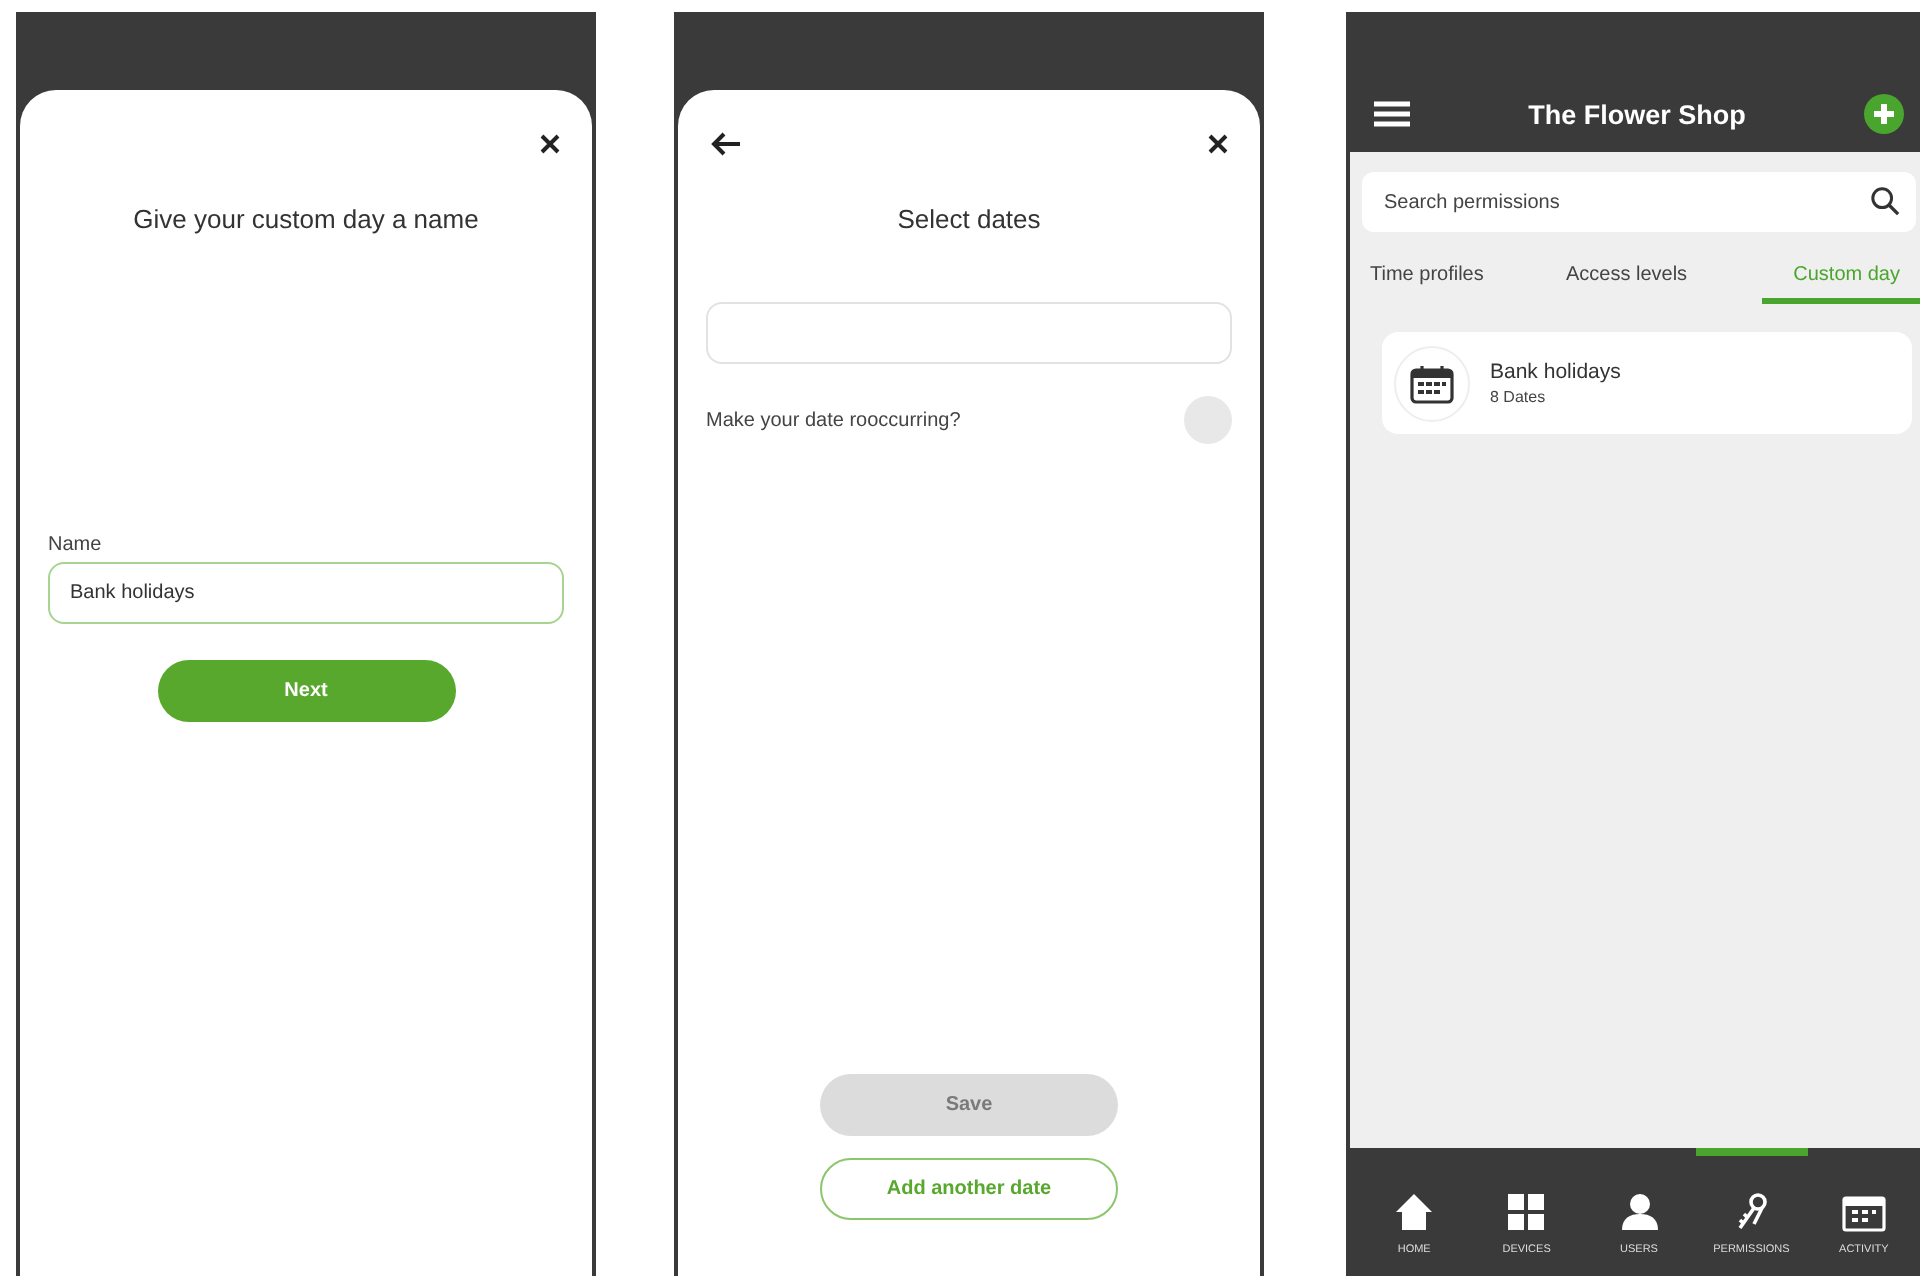 The height and width of the screenshot is (1276, 1920). I want to click on card-title: Bank holidays, so click(1555, 372).